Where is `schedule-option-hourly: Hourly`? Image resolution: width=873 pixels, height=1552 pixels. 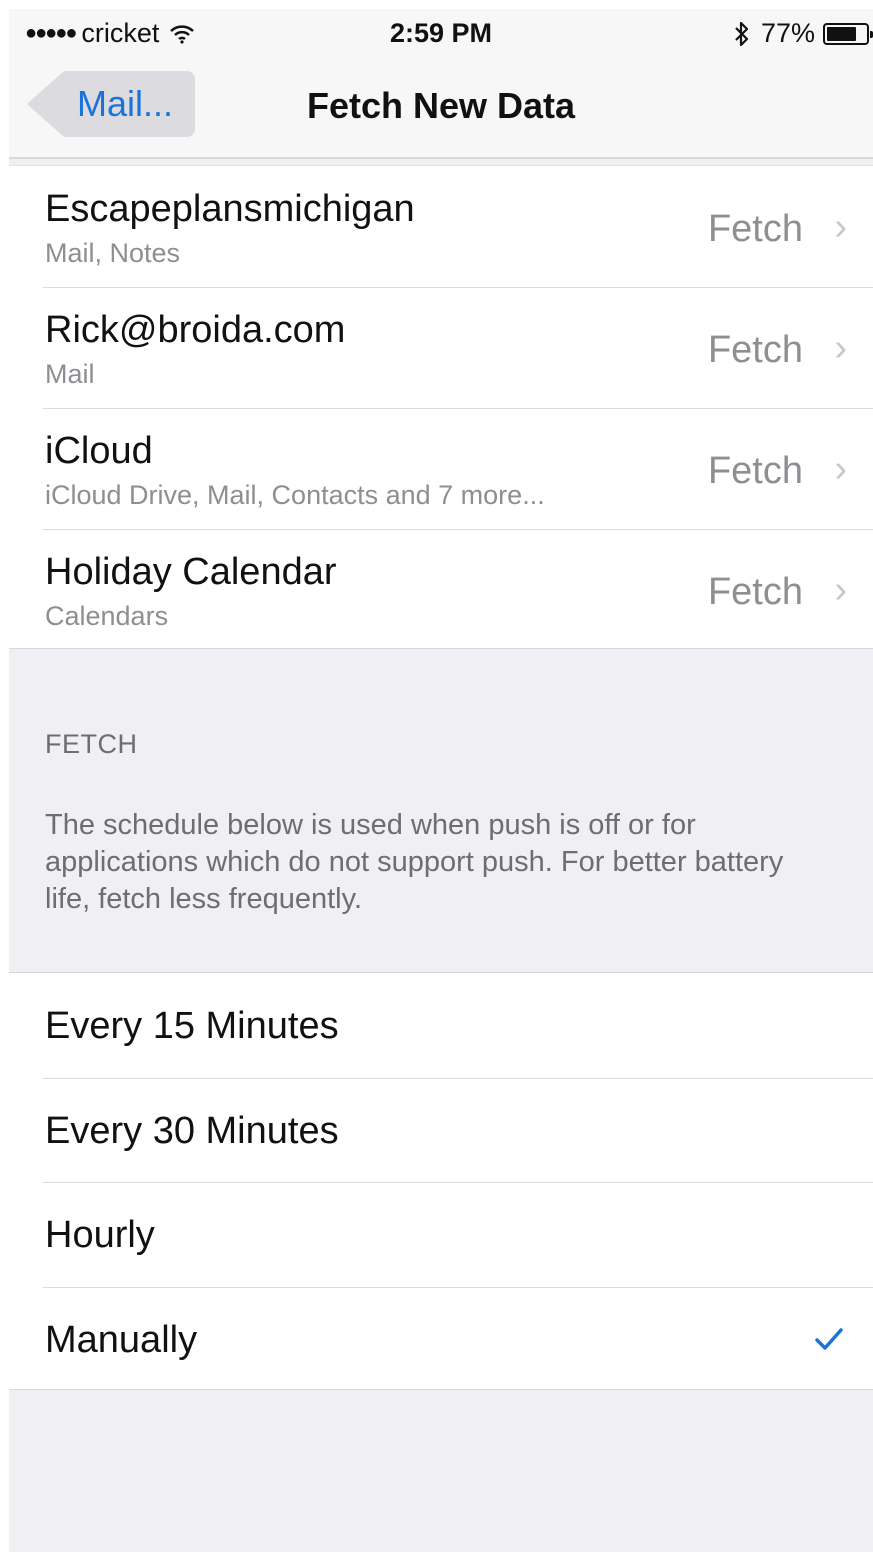
schedule-option-hourly: Hourly is located at coordinates (441, 1234).